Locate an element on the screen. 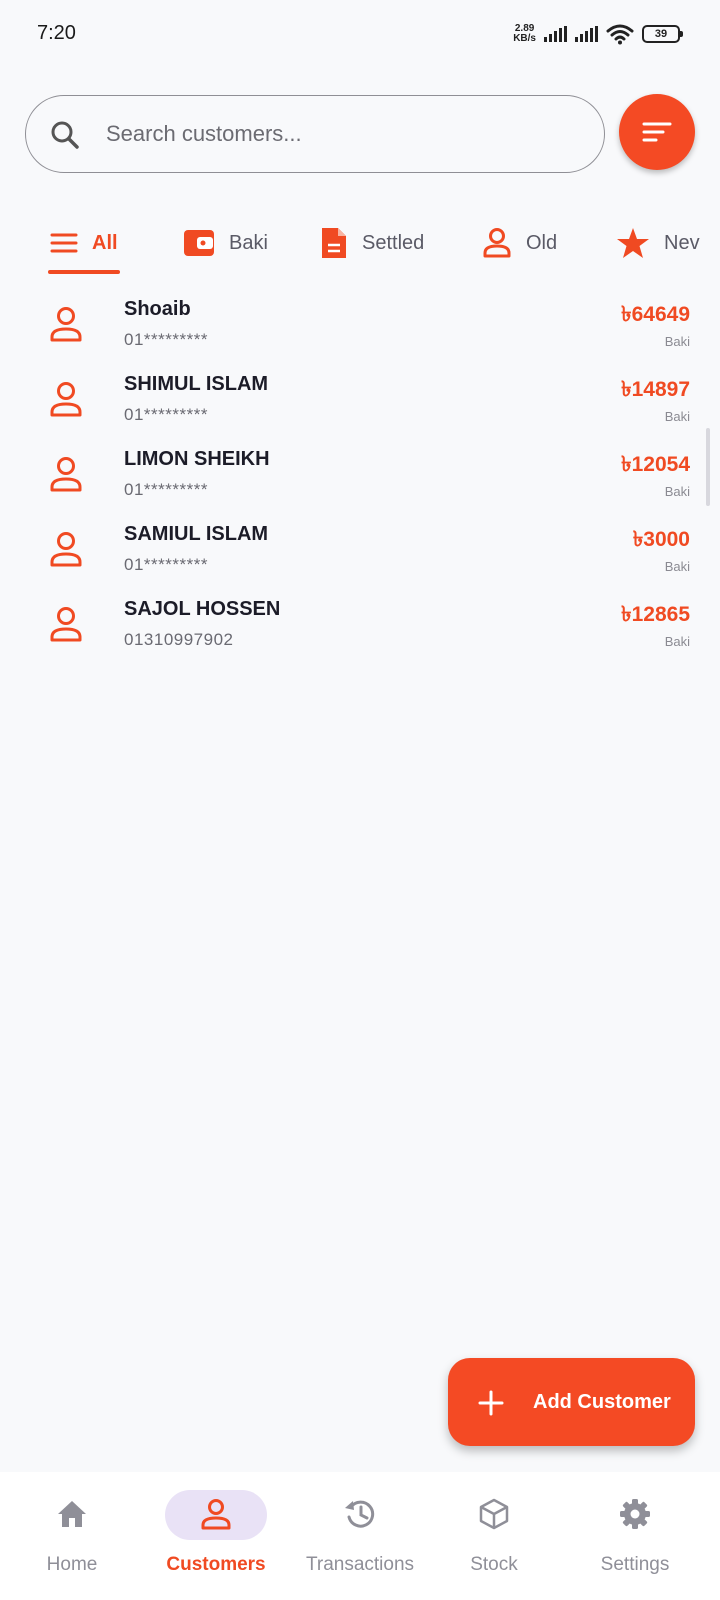  nav-transactions: Transactions is located at coordinates (360, 1536).